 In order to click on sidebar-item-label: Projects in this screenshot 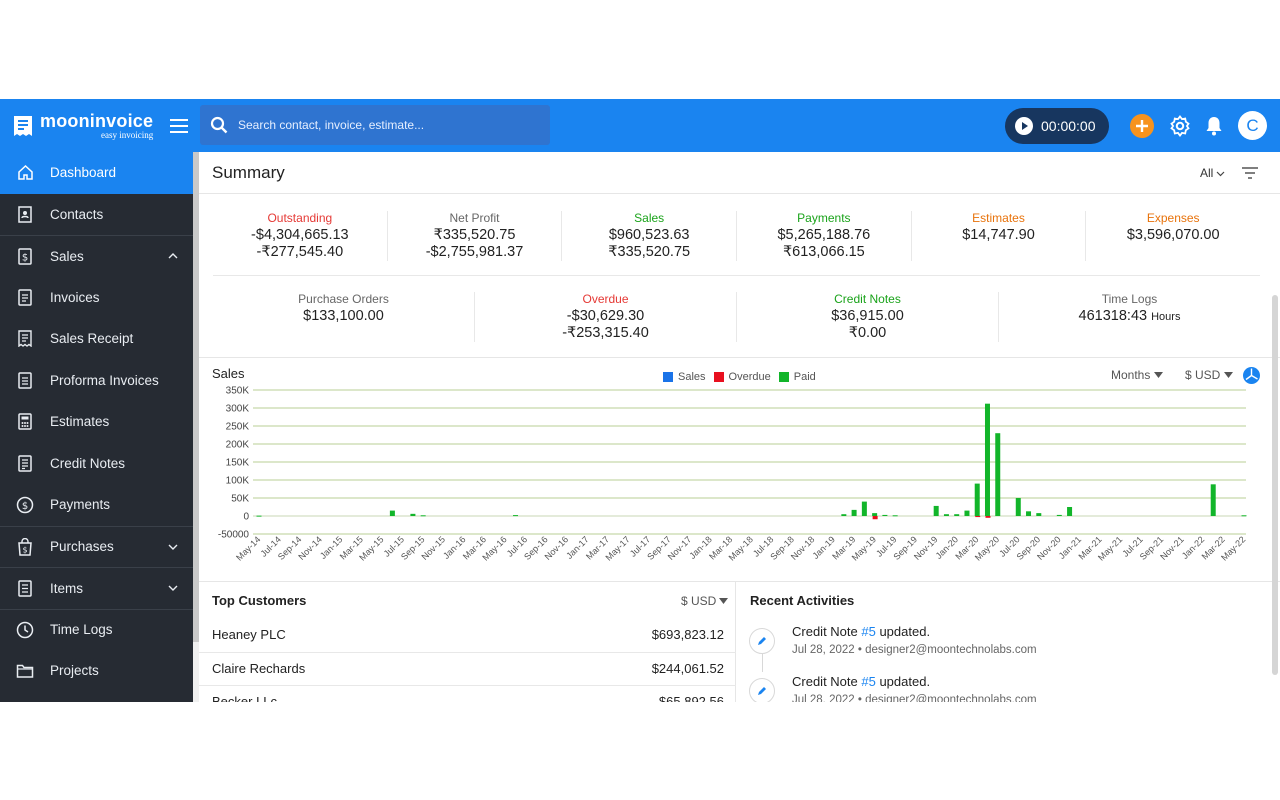, I will do `click(74, 671)`.